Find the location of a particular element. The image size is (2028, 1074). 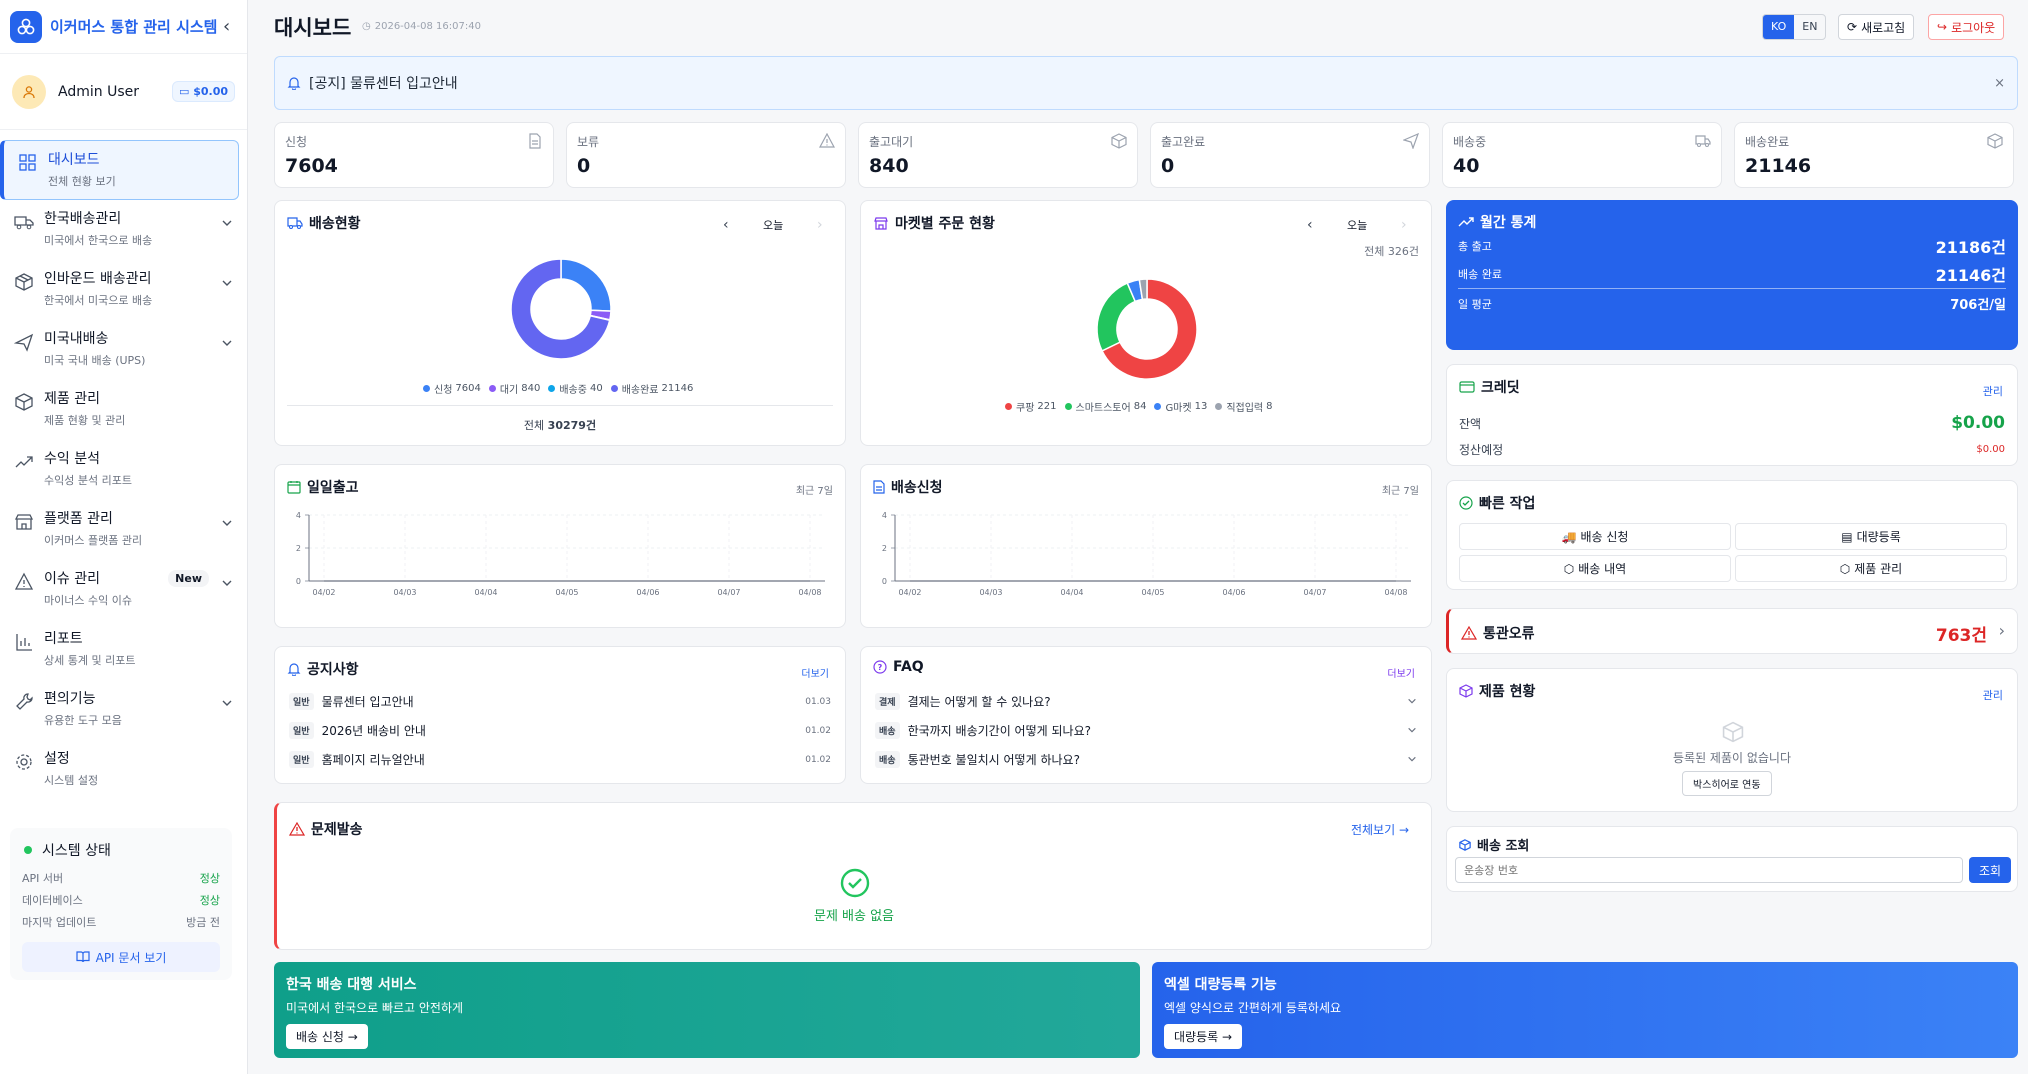

logout-button: ↪ 로그아웃 is located at coordinates (1966, 27).